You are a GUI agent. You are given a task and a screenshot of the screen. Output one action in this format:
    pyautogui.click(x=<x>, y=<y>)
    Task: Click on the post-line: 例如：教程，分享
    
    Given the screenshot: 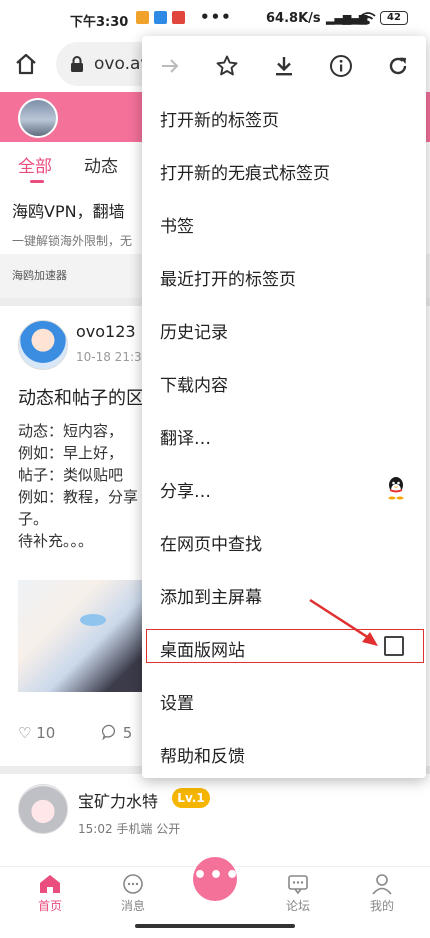 What is the action you would take?
    pyautogui.click(x=78, y=497)
    